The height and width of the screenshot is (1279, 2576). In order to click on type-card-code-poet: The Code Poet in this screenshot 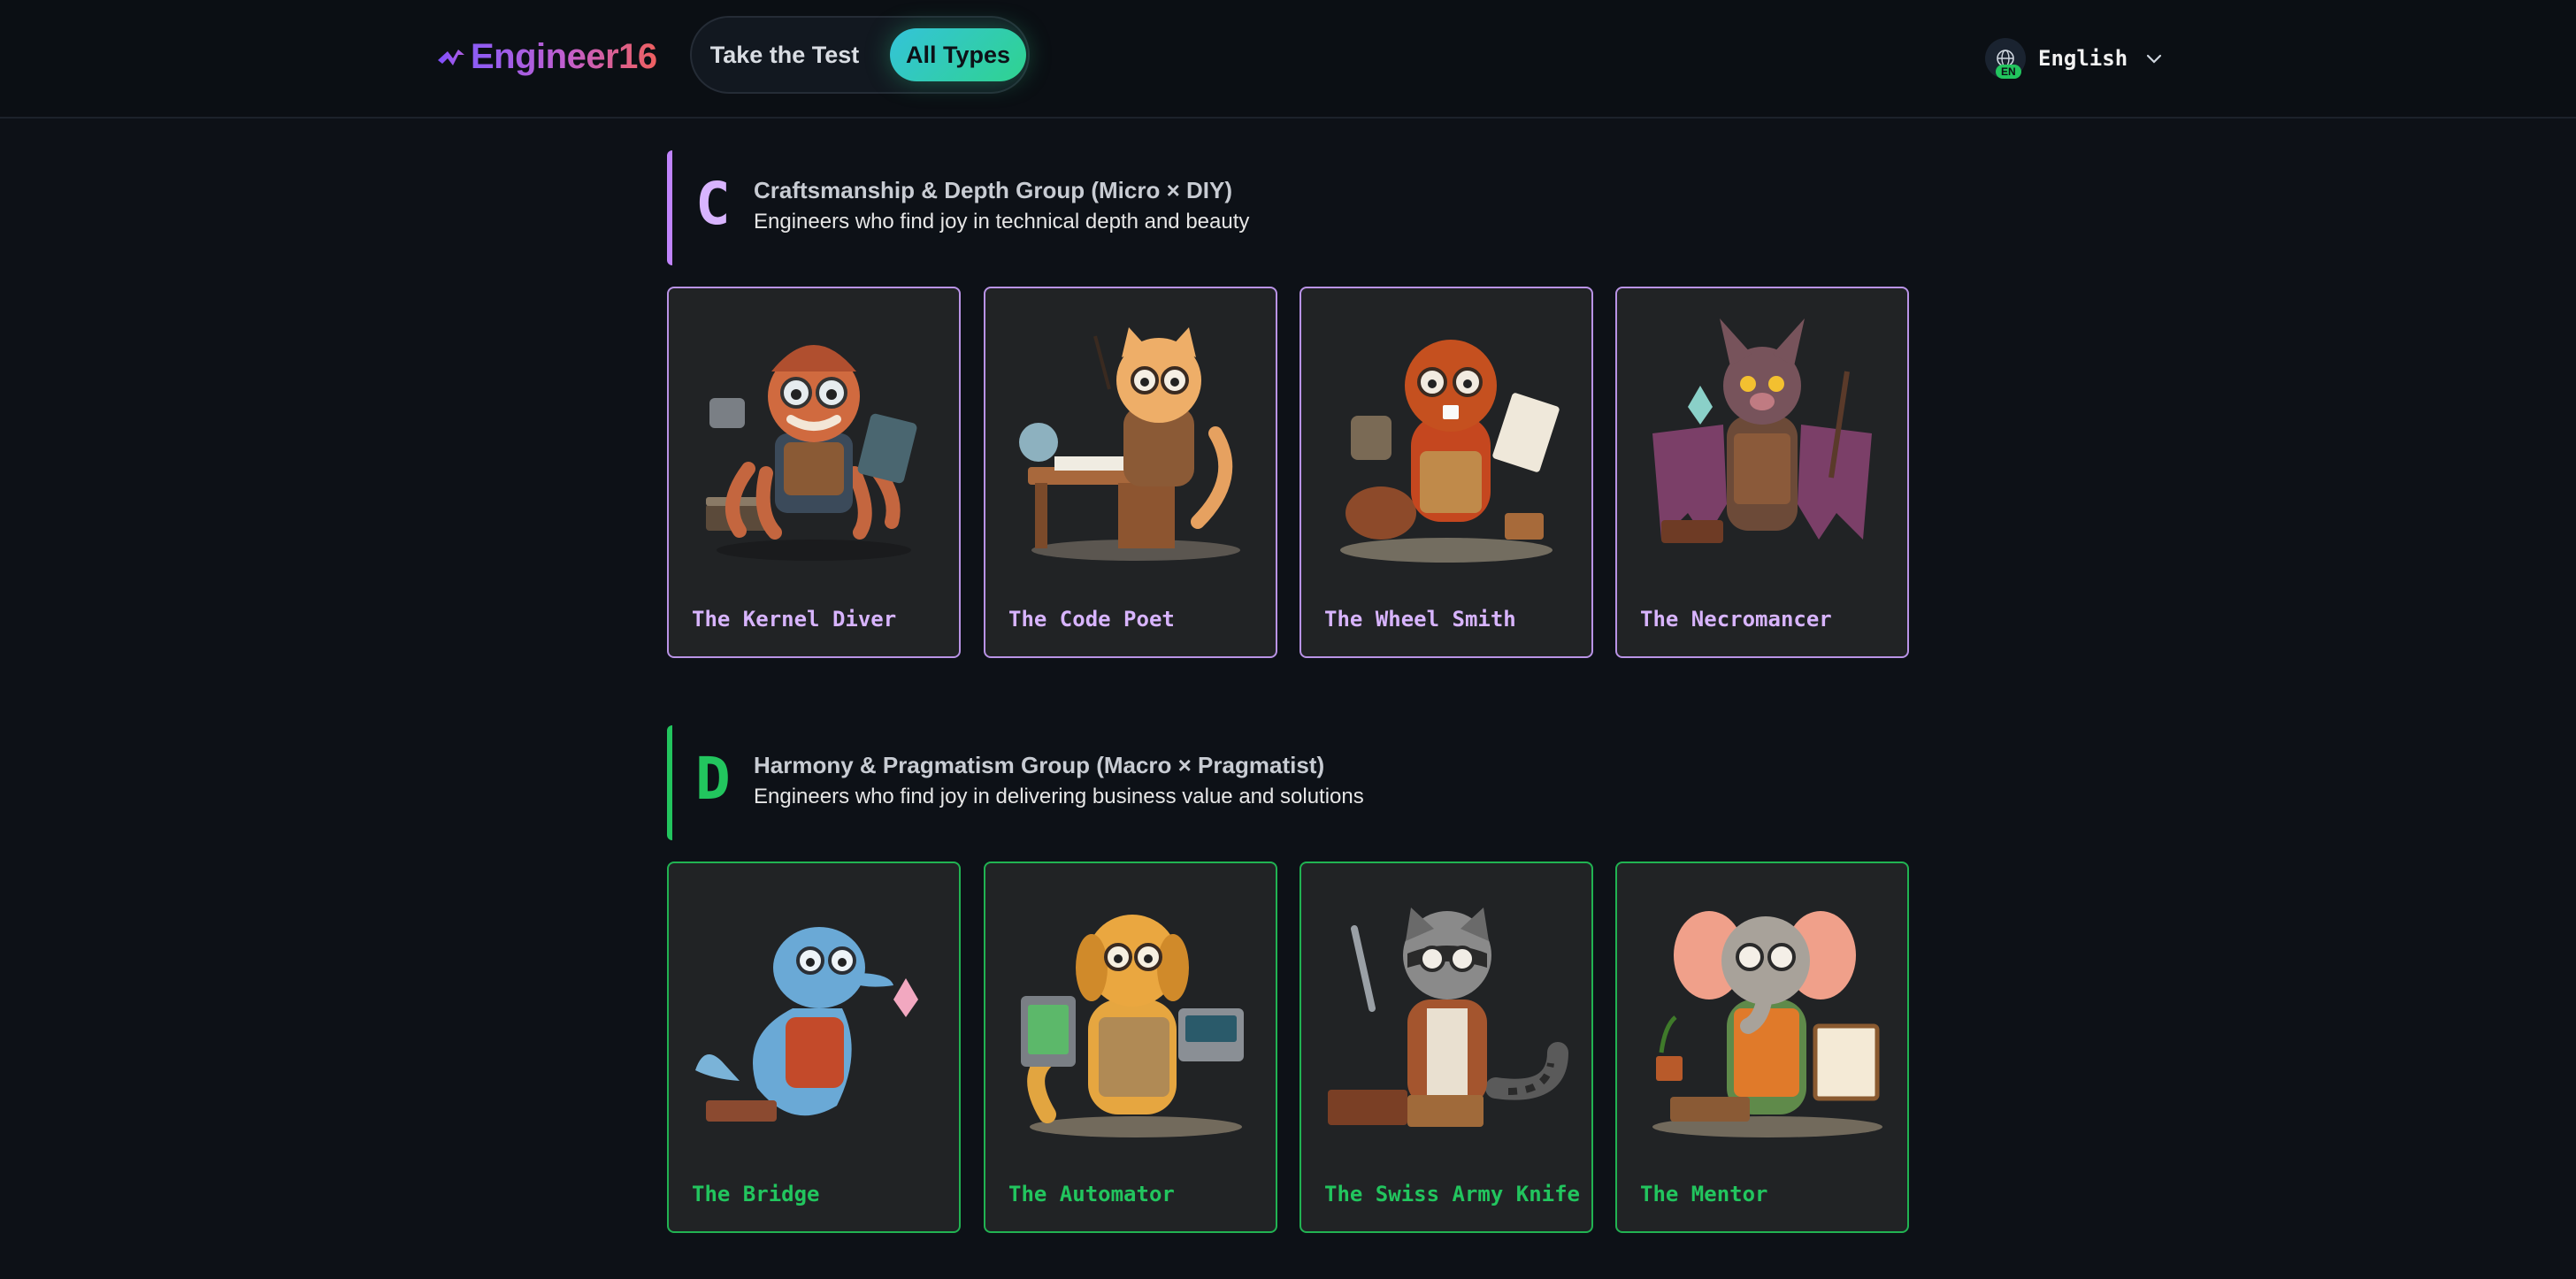, I will do `click(1130, 473)`.